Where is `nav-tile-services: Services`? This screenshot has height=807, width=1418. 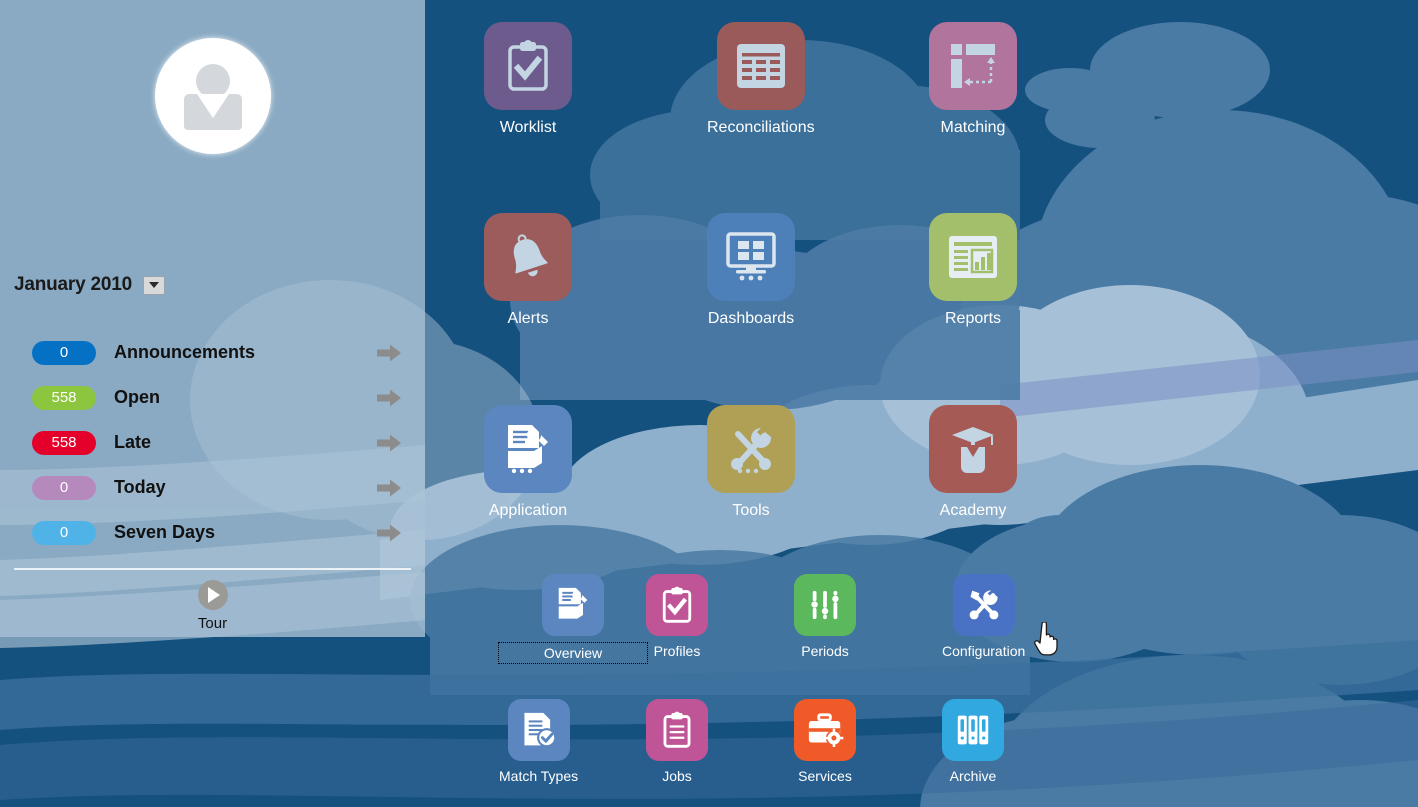
nav-tile-services: Services is located at coordinates (825, 741).